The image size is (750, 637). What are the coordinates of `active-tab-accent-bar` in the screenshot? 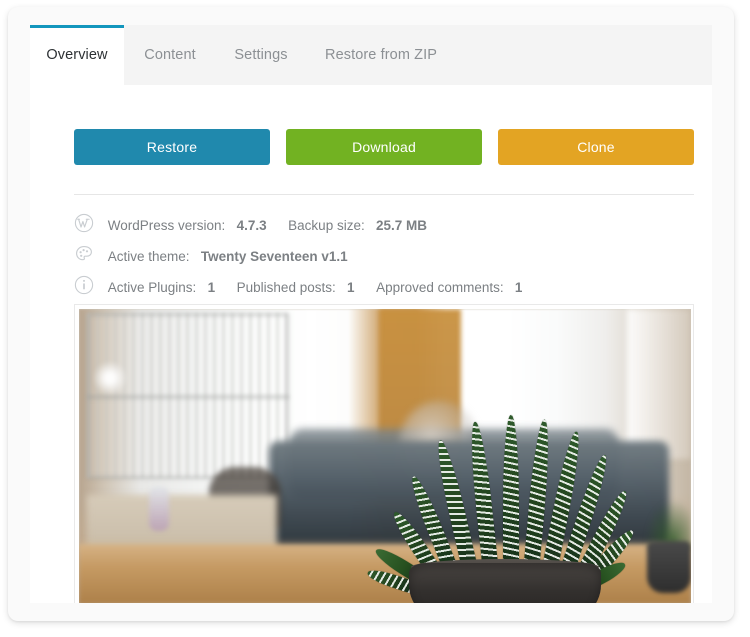 It's located at (77, 26).